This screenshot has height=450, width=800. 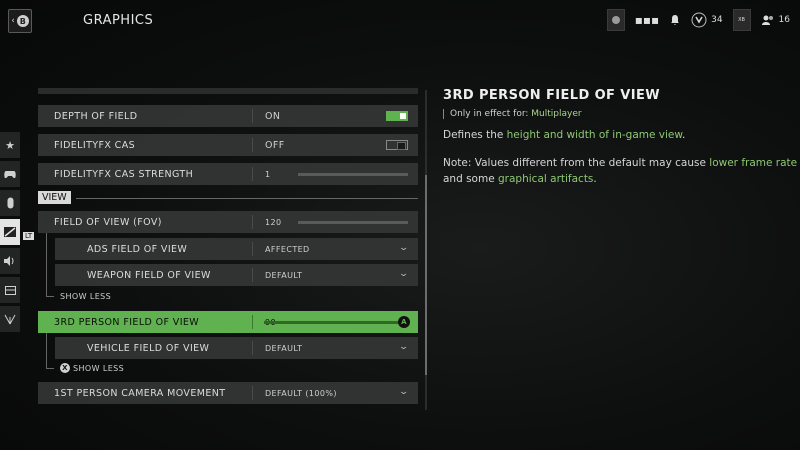 What do you see at coordinates (145, 116) in the screenshot?
I see `setting-label: DEPTH OF FIELD` at bounding box center [145, 116].